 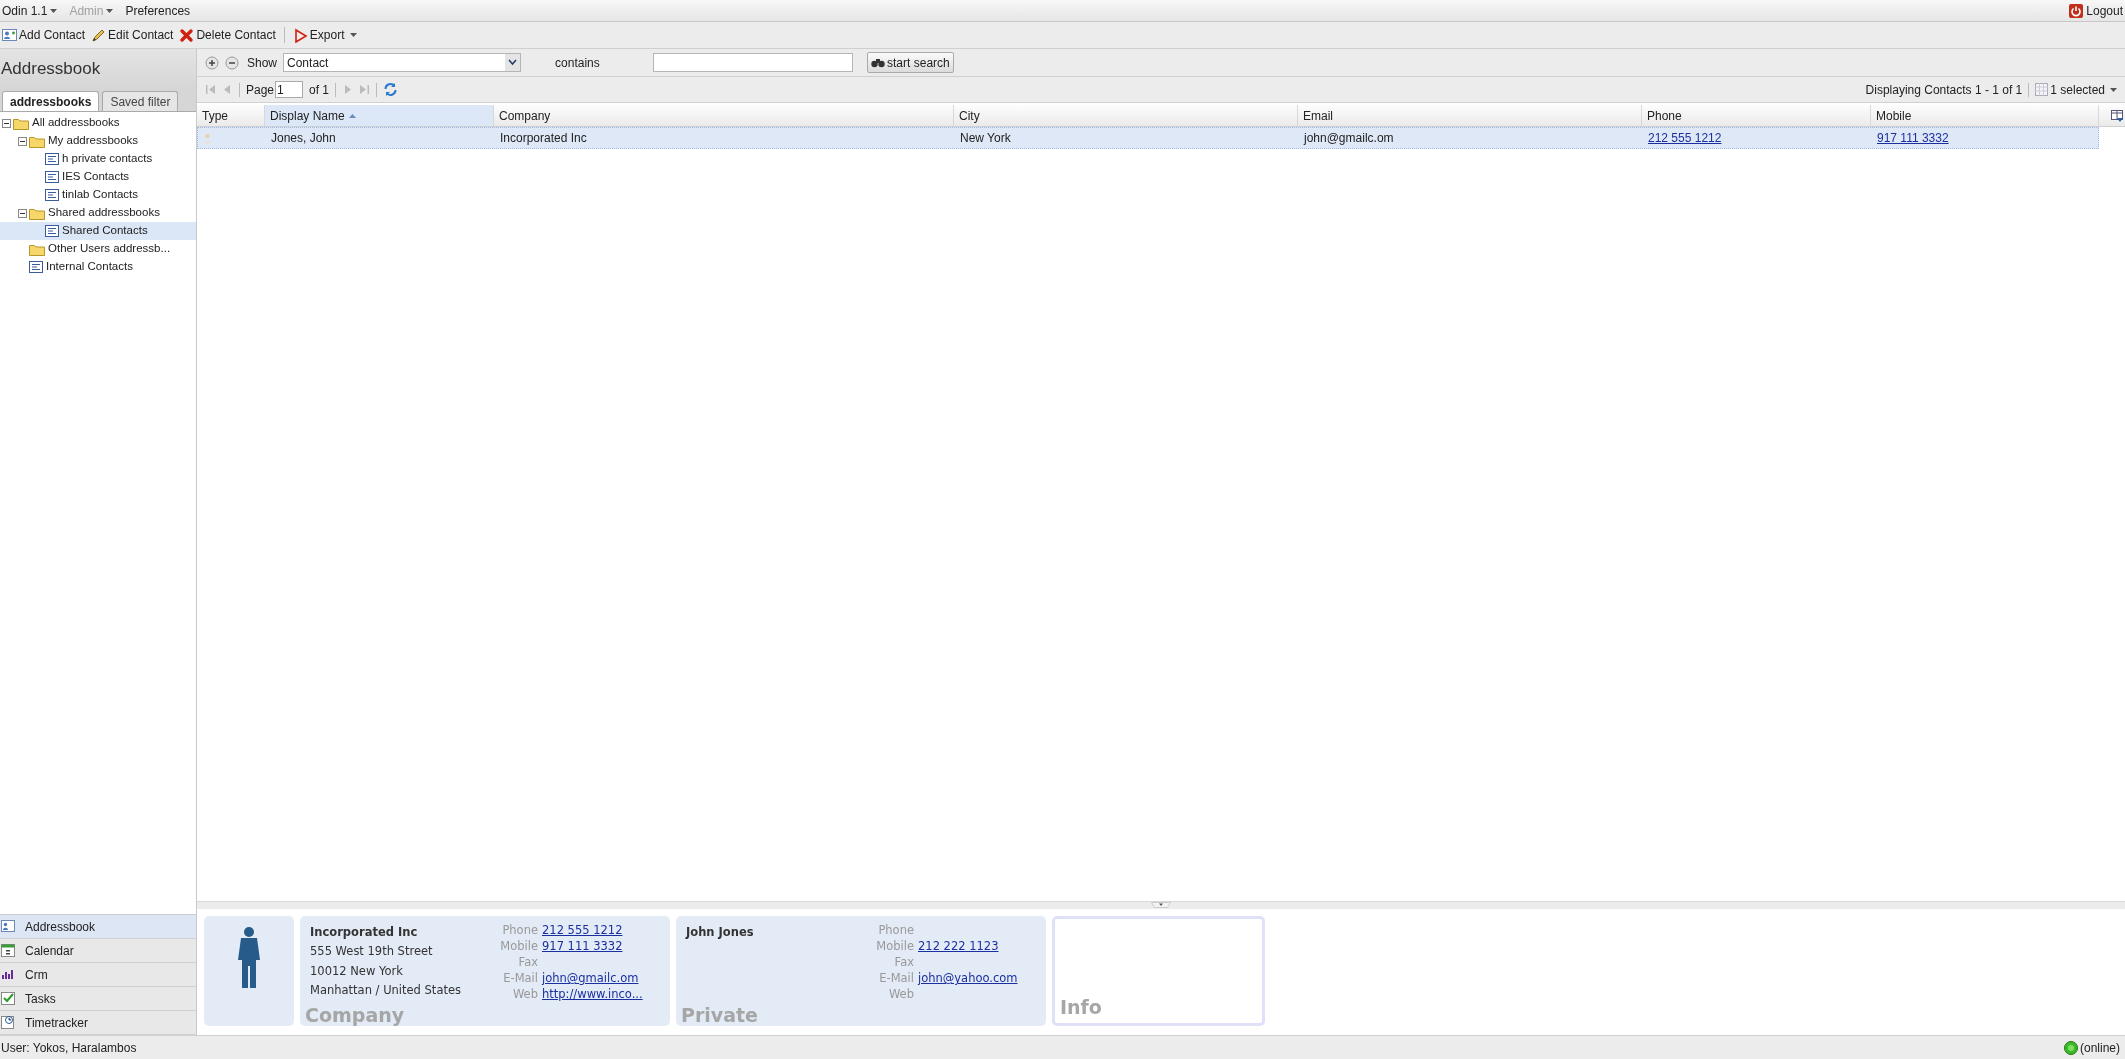 What do you see at coordinates (1081, 1007) in the screenshot?
I see `card-caption: Info` at bounding box center [1081, 1007].